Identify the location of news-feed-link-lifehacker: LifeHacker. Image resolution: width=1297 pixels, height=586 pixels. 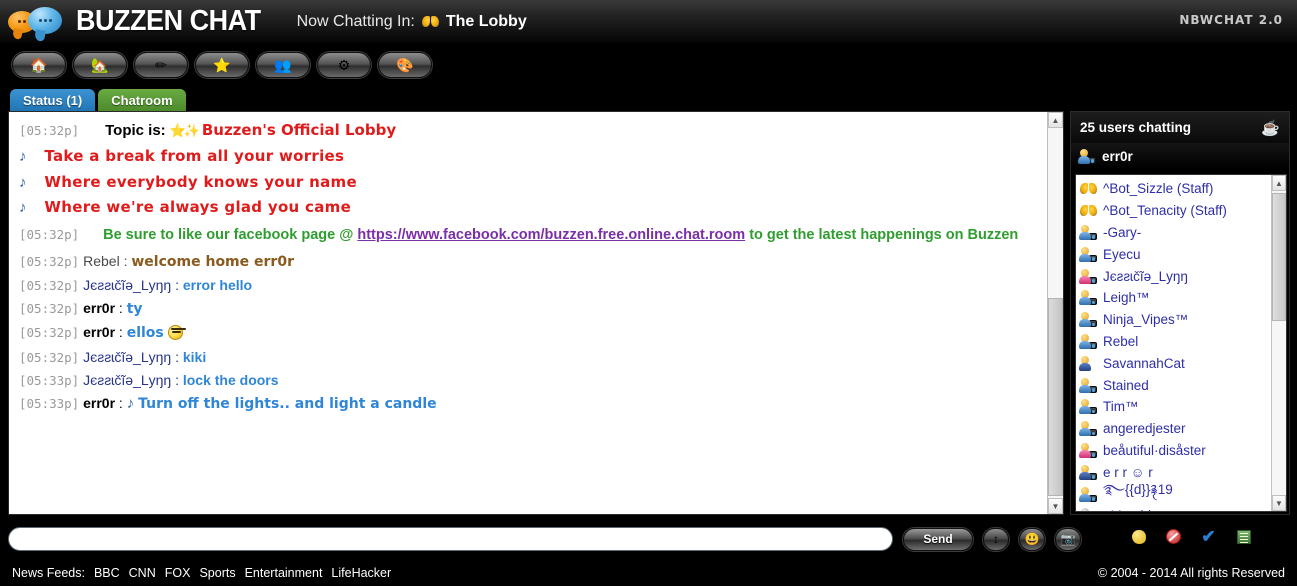
(361, 573).